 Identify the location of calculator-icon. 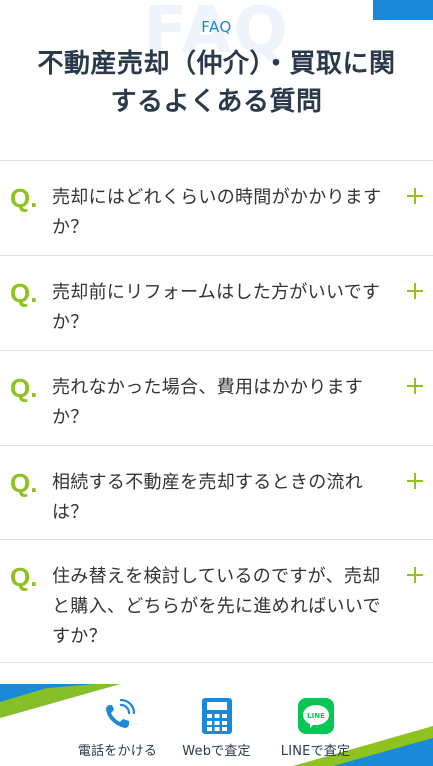
(217, 716).